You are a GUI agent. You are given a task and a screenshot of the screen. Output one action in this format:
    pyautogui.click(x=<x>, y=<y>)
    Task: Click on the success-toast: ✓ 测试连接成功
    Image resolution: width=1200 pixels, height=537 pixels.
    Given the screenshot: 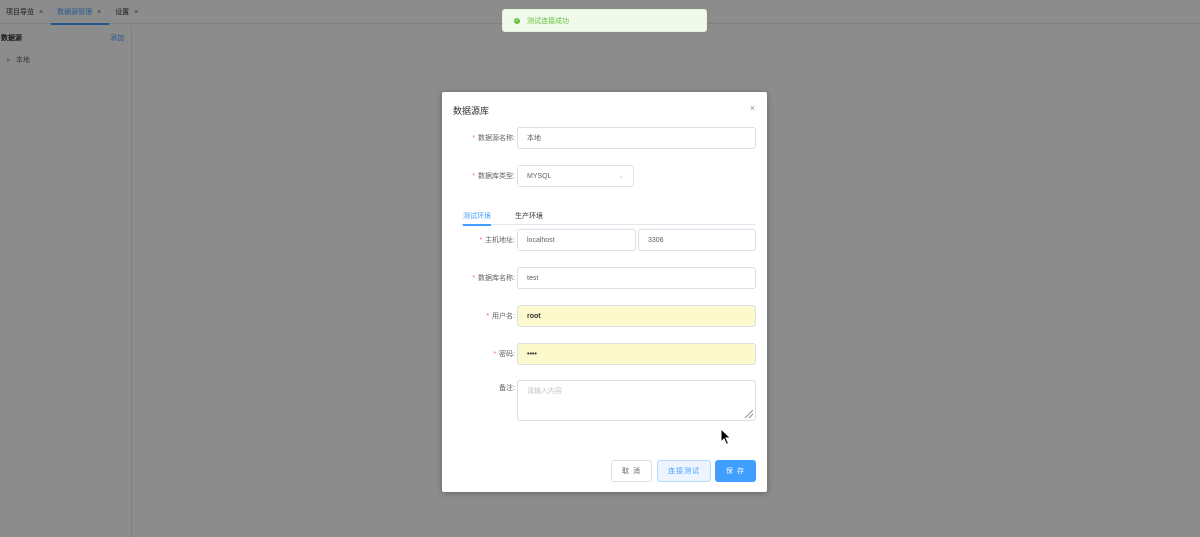 What is the action you would take?
    pyautogui.click(x=604, y=20)
    